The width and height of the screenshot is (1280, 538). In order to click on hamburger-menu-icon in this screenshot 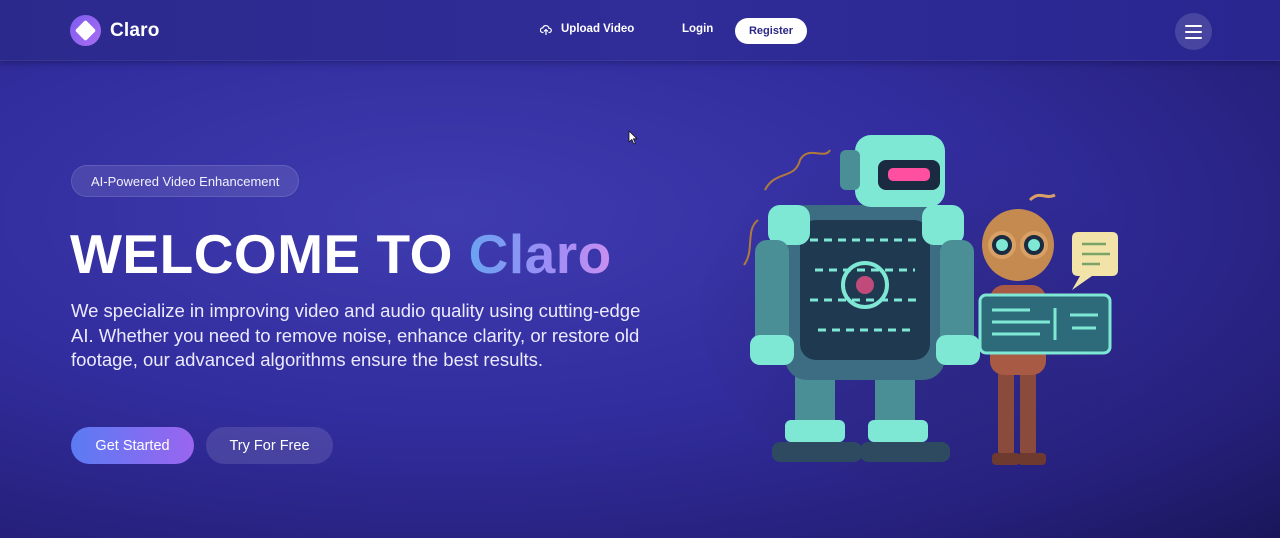, I will do `click(1193, 31)`.